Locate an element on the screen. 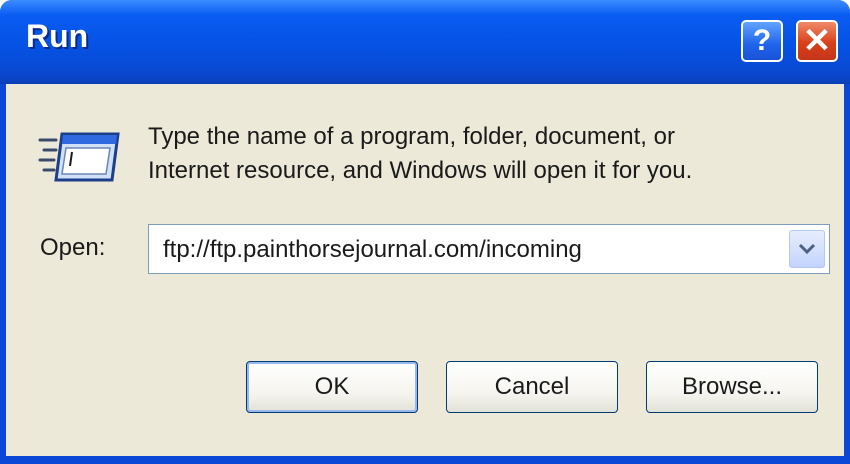 The image size is (850, 464). open-label: Open: is located at coordinates (73, 247).